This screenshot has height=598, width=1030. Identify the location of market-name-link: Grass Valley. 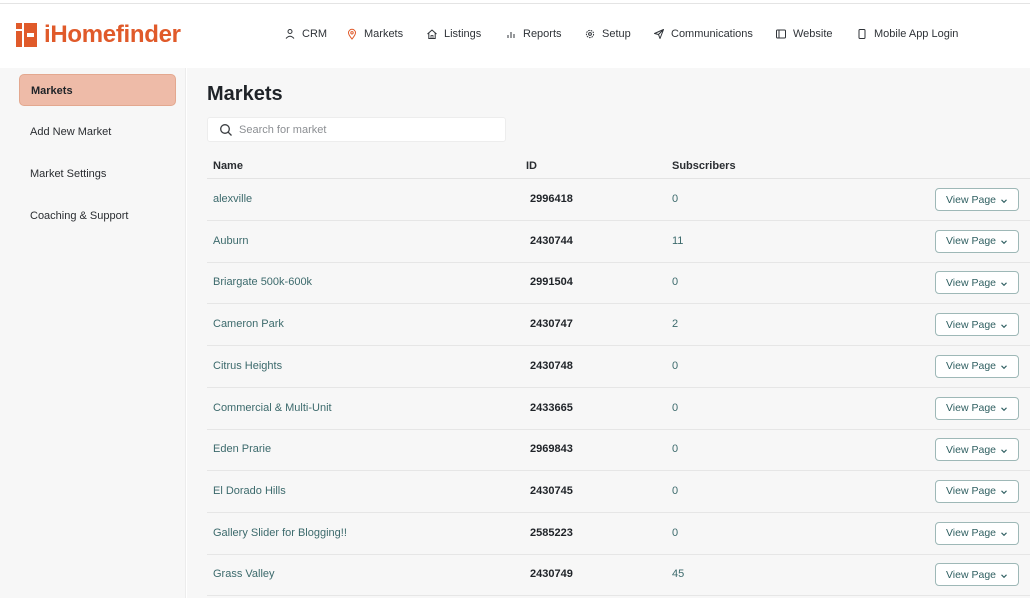
(244, 574).